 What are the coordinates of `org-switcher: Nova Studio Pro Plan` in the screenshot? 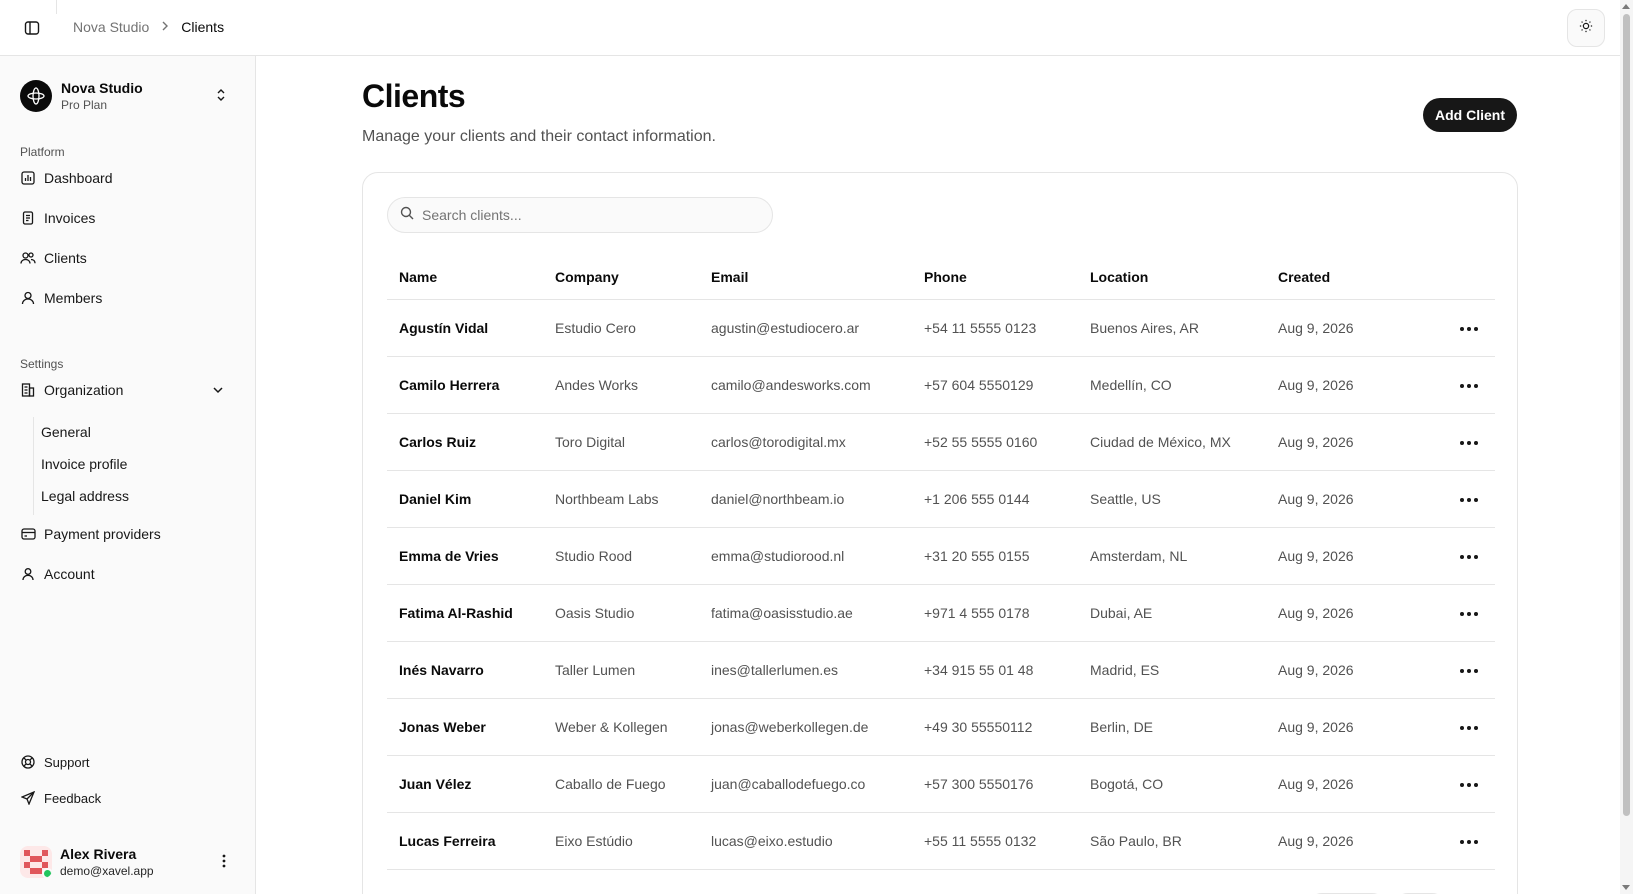 It's located at (128, 96).